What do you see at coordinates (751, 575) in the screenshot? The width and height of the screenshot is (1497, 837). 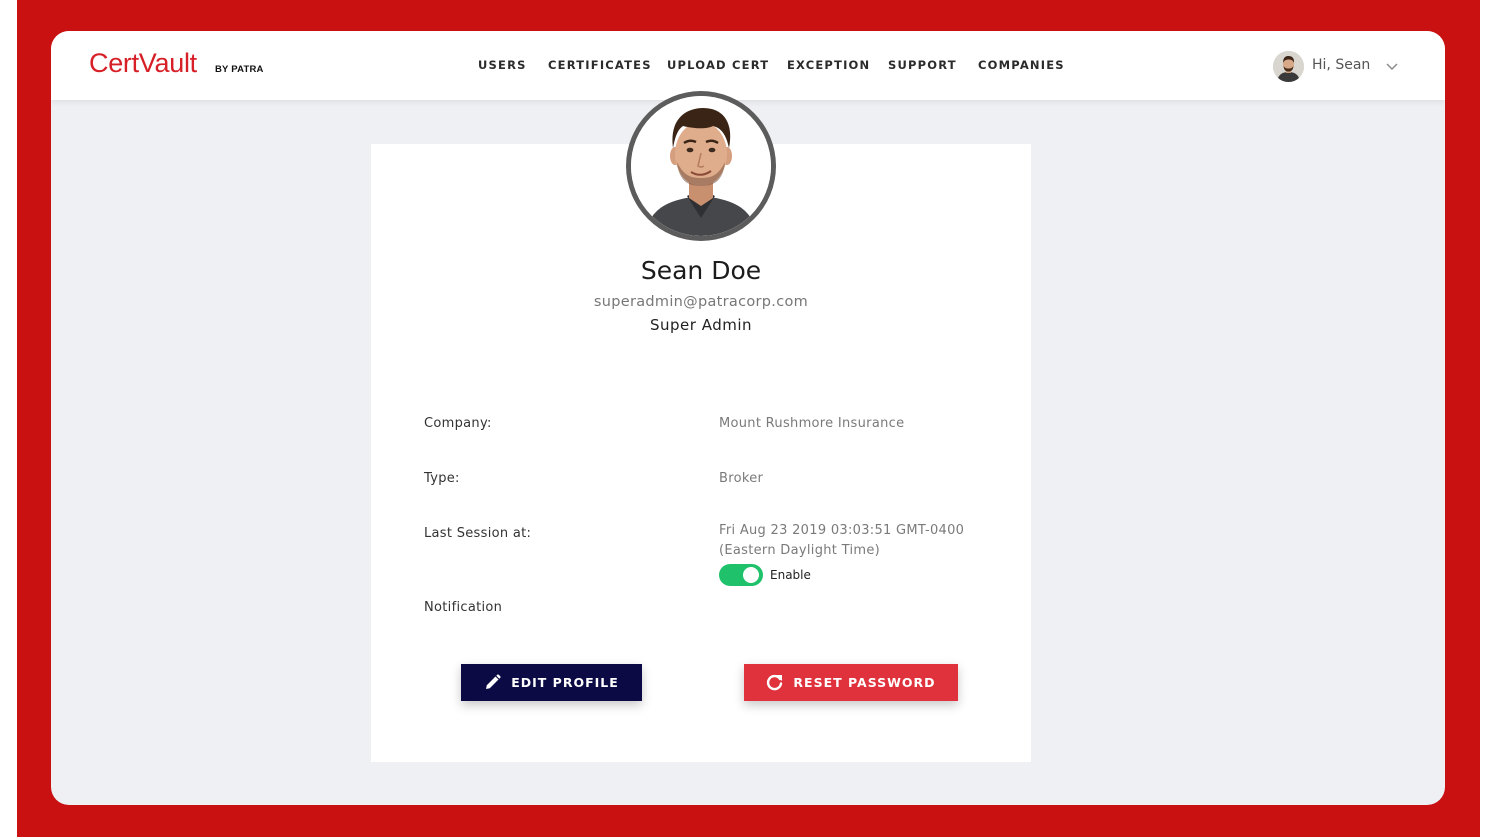 I see `toggle-knob` at bounding box center [751, 575].